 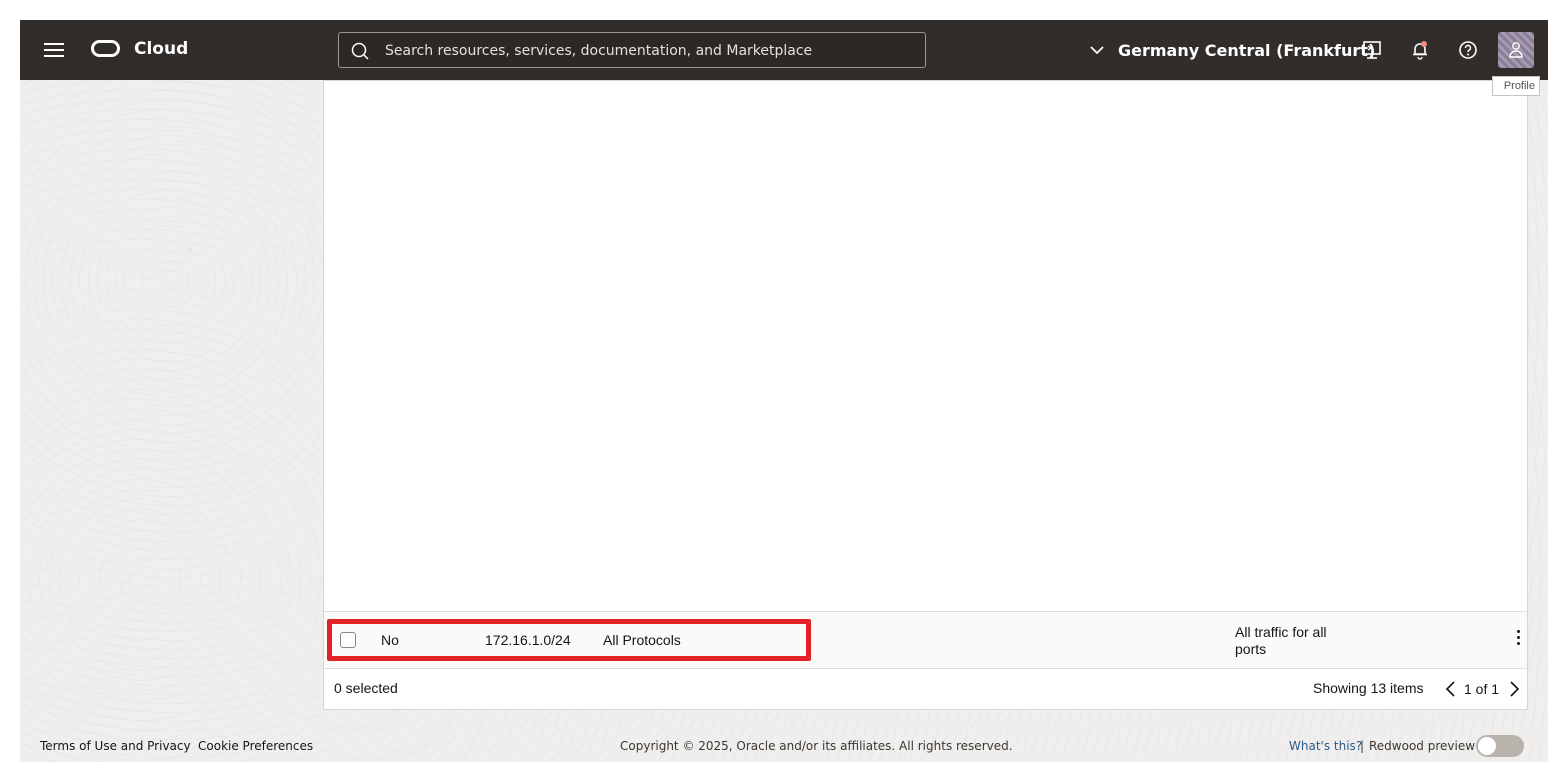 What do you see at coordinates (1422, 746) in the screenshot?
I see `redwood-preview-label: Redwood preview` at bounding box center [1422, 746].